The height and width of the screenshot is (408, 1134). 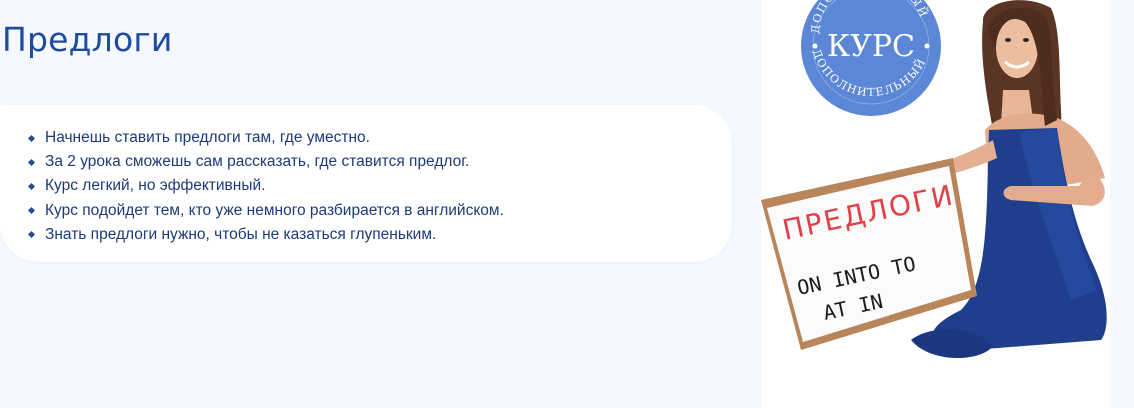 What do you see at coordinates (871, 46) in the screenshot?
I see `badge-title: КУРС` at bounding box center [871, 46].